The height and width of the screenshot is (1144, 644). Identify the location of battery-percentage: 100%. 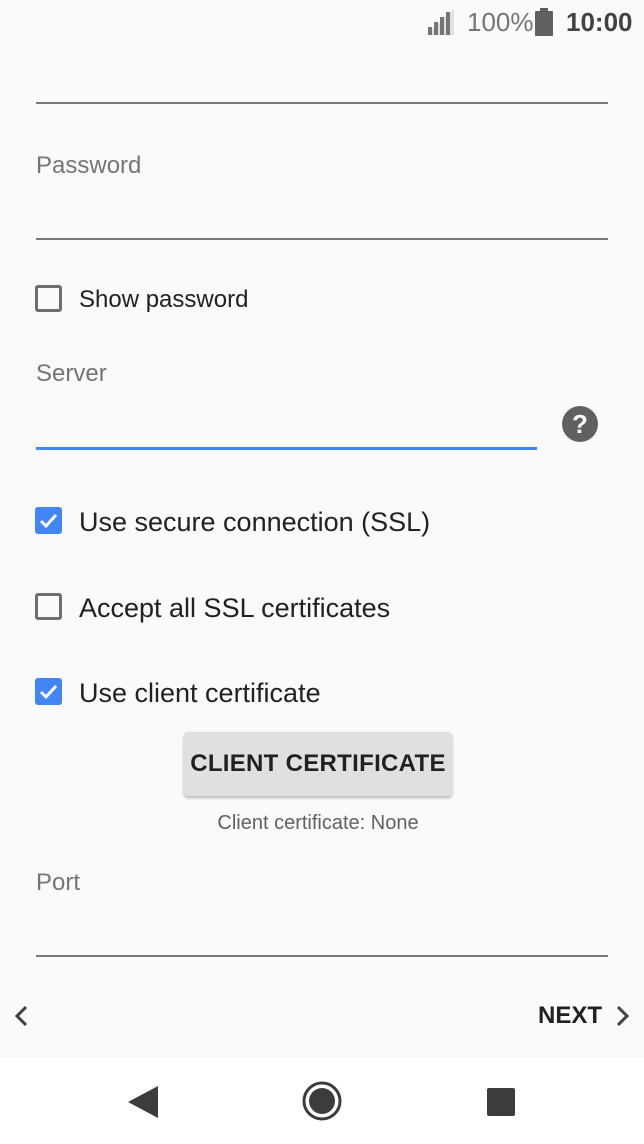
(500, 22).